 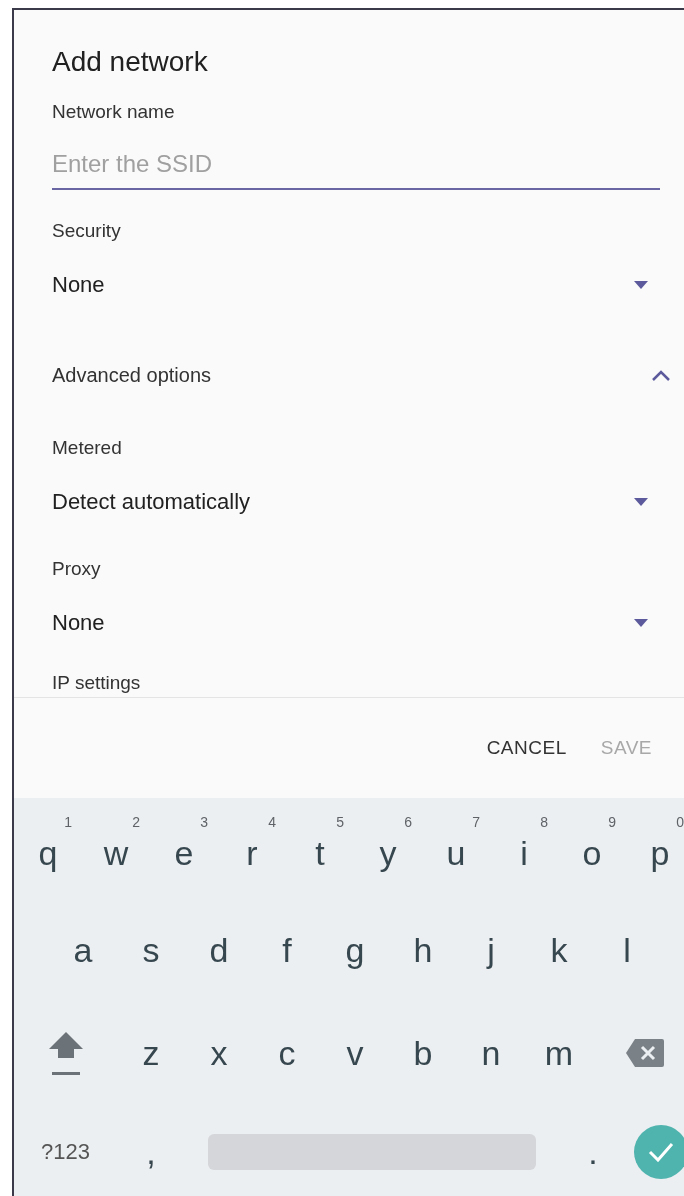 What do you see at coordinates (204, 822) in the screenshot?
I see `key-hint: 3` at bounding box center [204, 822].